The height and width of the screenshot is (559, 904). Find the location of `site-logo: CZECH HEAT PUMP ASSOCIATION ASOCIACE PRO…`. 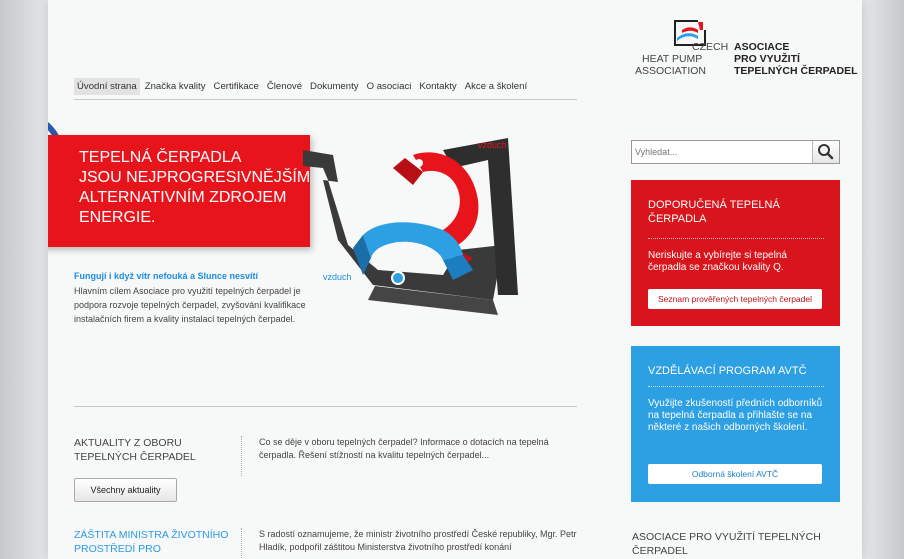

site-logo: CZECH HEAT PUMP ASSOCIATION ASOCIACE PRO… is located at coordinates (741, 60).